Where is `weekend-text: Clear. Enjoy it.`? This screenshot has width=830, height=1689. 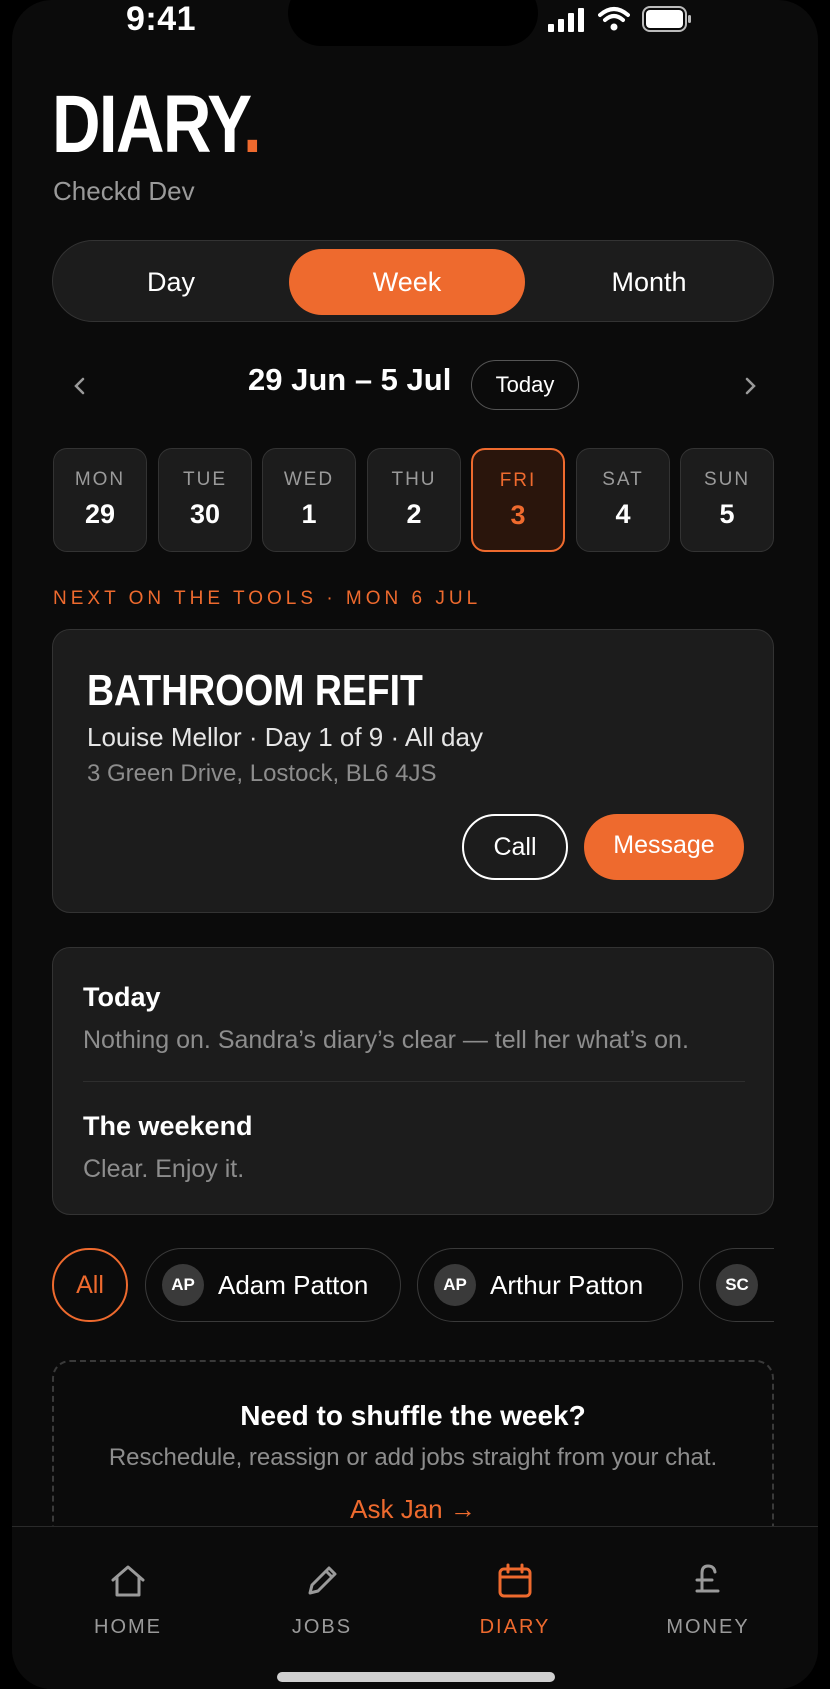
weekend-text: Clear. Enjoy it. is located at coordinates (164, 1169).